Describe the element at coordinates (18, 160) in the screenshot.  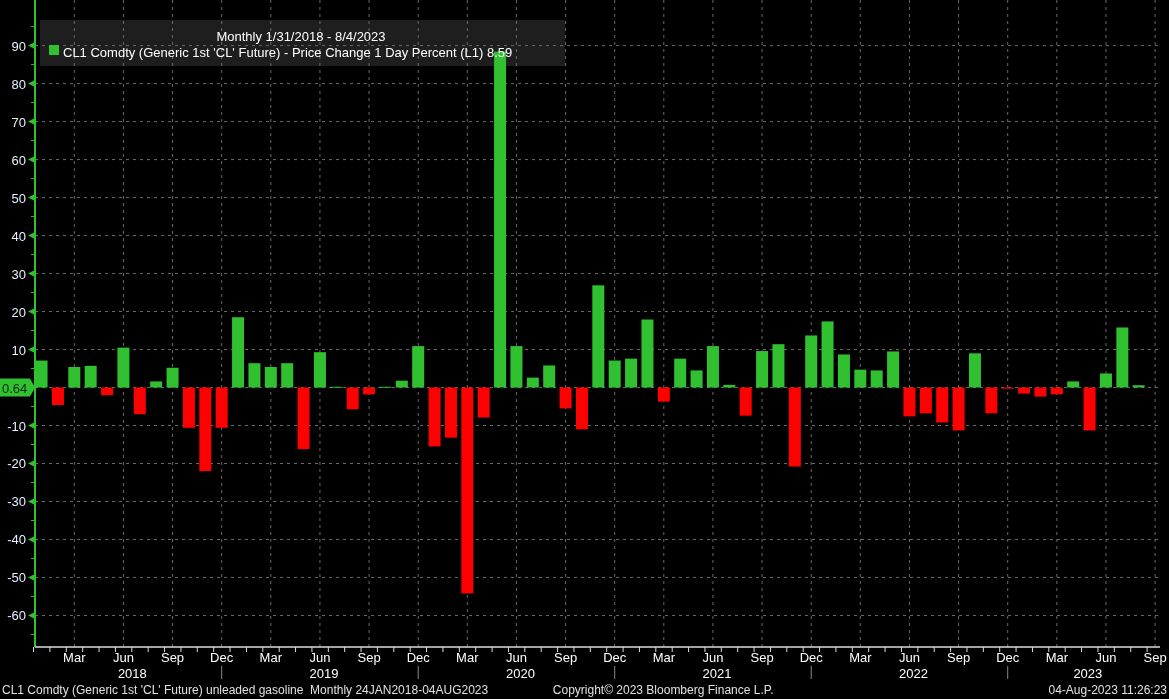
I see `axis-label: 60` at that location.